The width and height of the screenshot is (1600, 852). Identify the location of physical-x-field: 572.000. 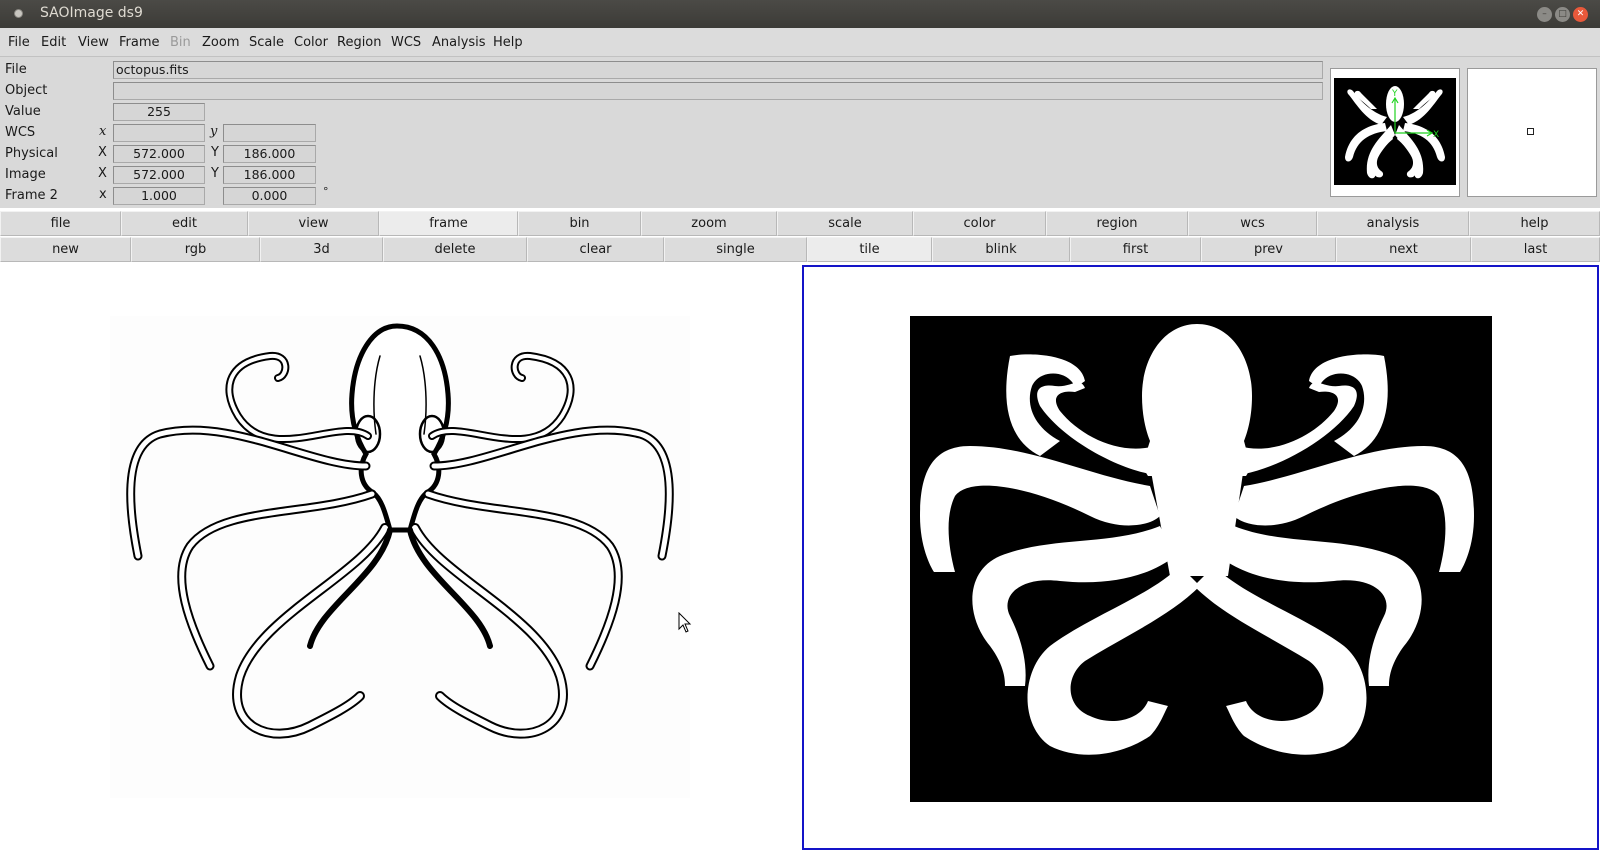
(159, 154).